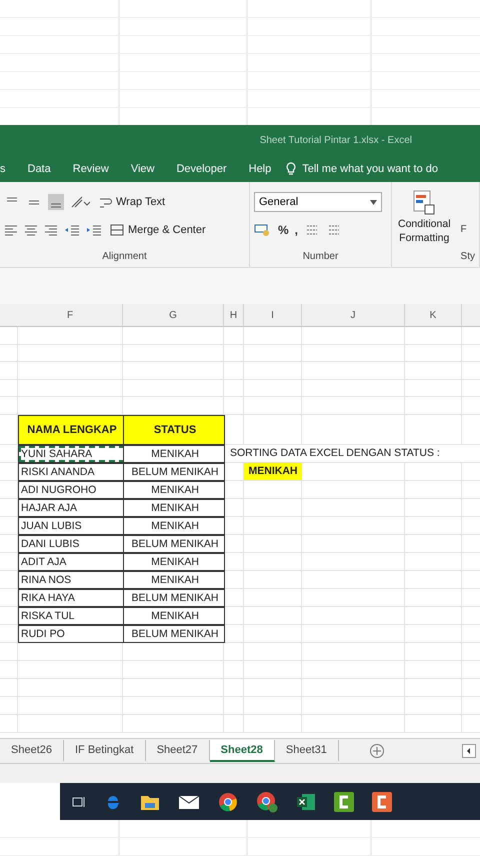 This screenshot has width=480, height=856. Describe the element at coordinates (263, 230) in the screenshot. I see `currency-icon` at that location.